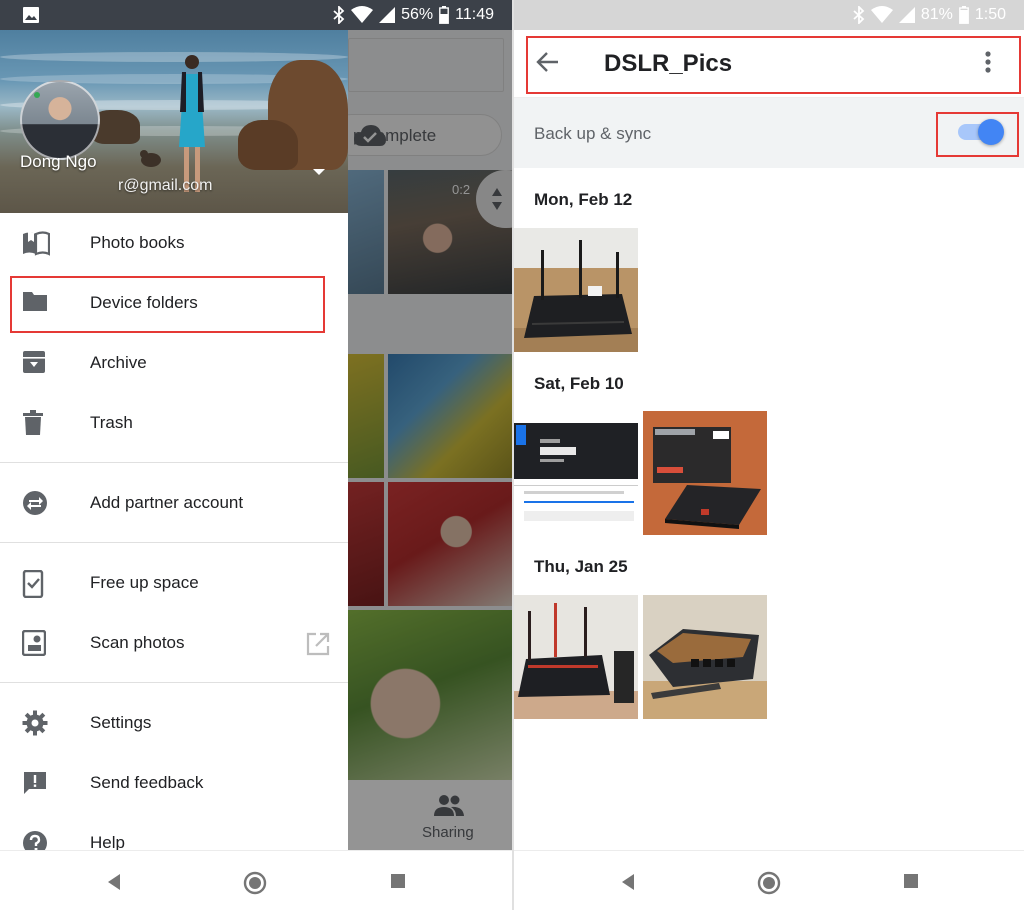 This screenshot has height=910, width=1024. I want to click on folder-icon, so click(35, 303).